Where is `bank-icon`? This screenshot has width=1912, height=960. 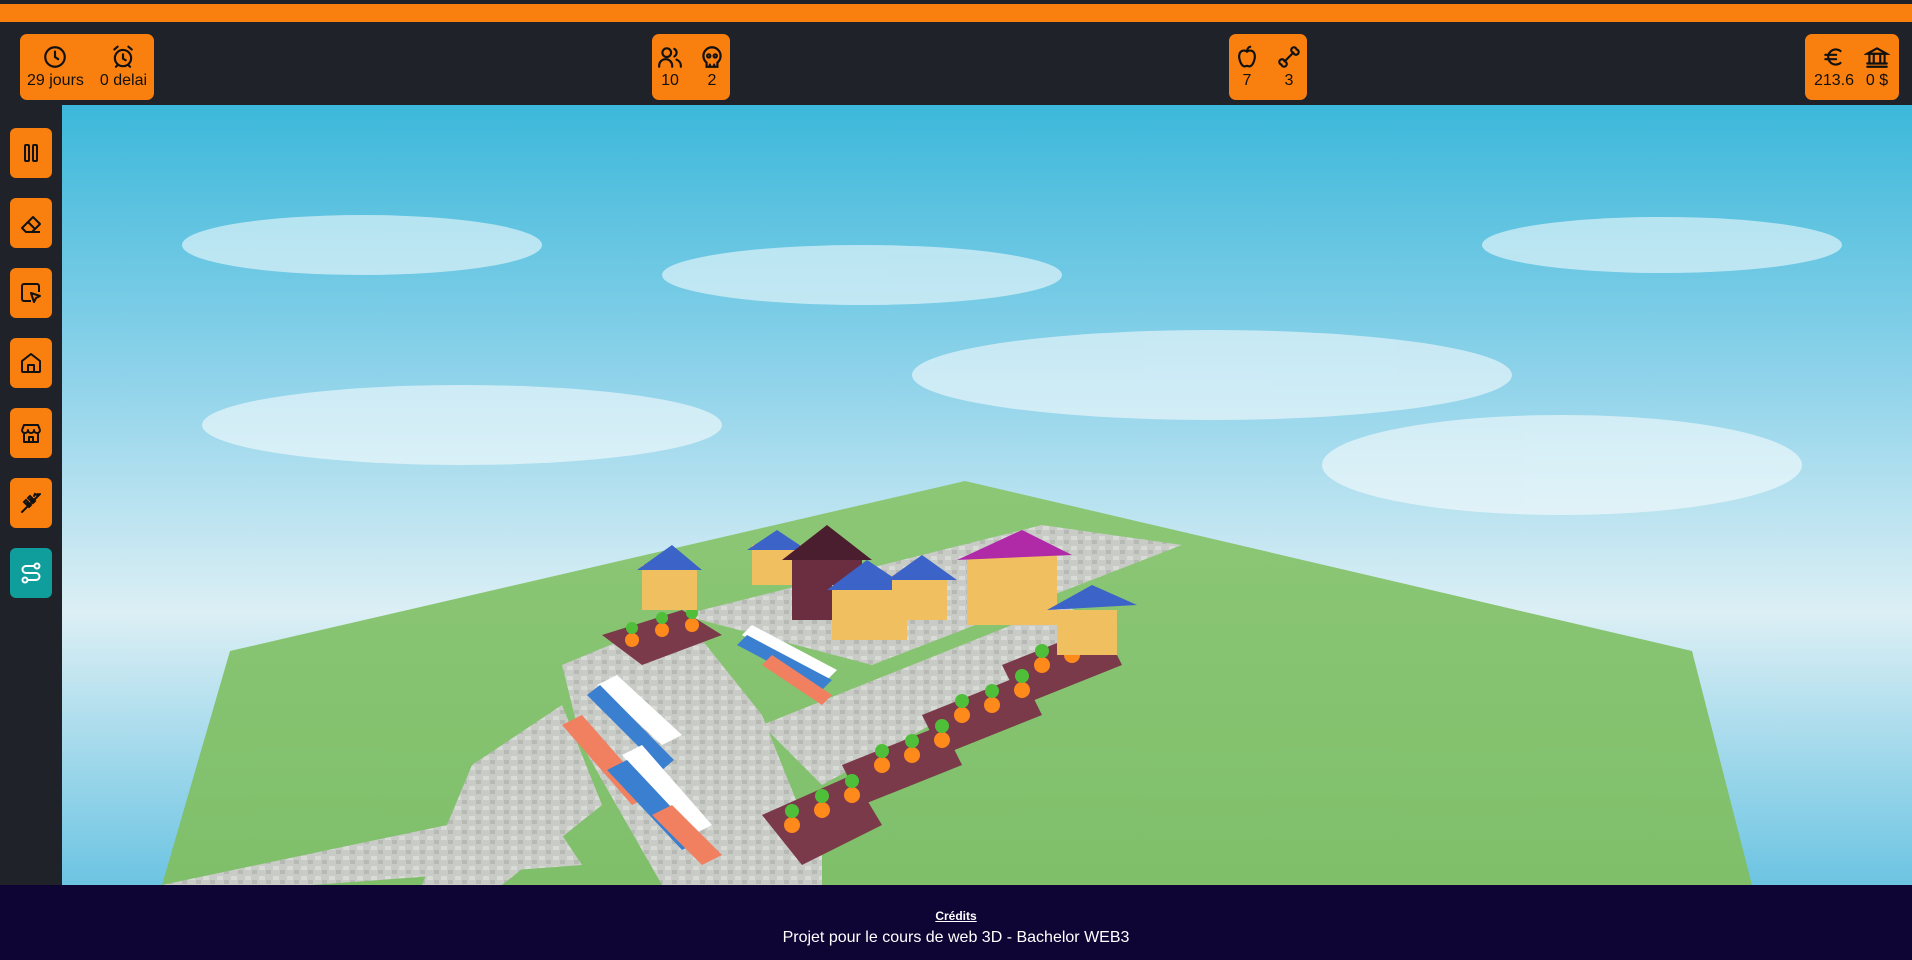
bank-icon is located at coordinates (1877, 57).